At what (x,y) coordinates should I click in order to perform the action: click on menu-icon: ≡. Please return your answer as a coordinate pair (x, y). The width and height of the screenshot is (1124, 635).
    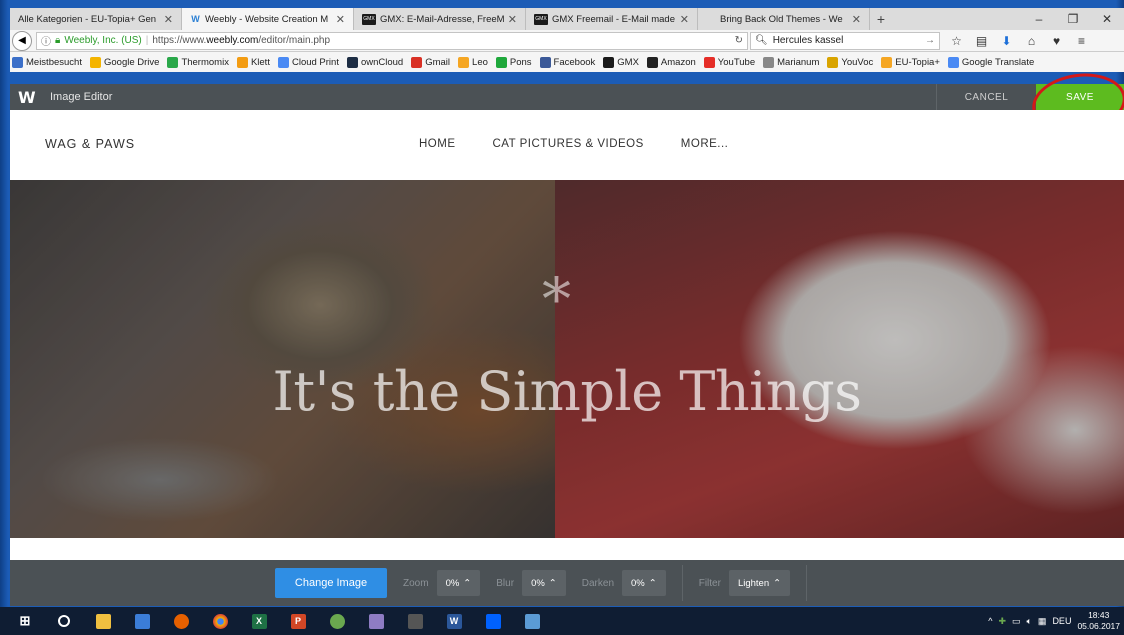
    Looking at the image, I should click on (1081, 41).